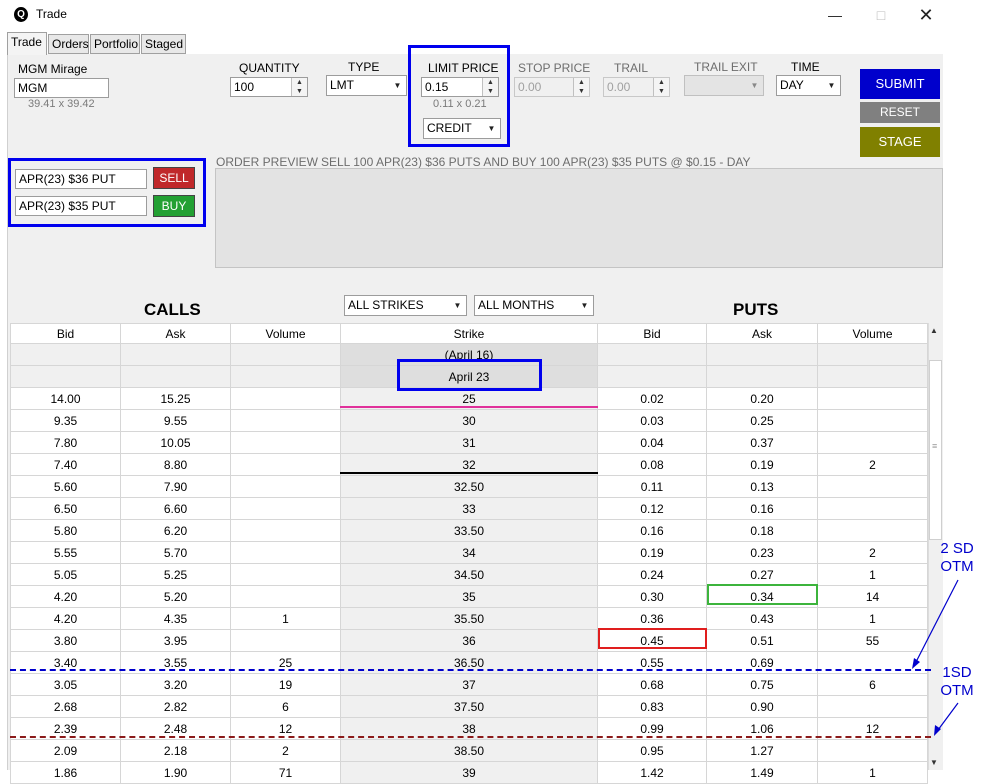 The width and height of the screenshot is (993, 784). I want to click on put-bid-cell: 1.42, so click(652, 772).